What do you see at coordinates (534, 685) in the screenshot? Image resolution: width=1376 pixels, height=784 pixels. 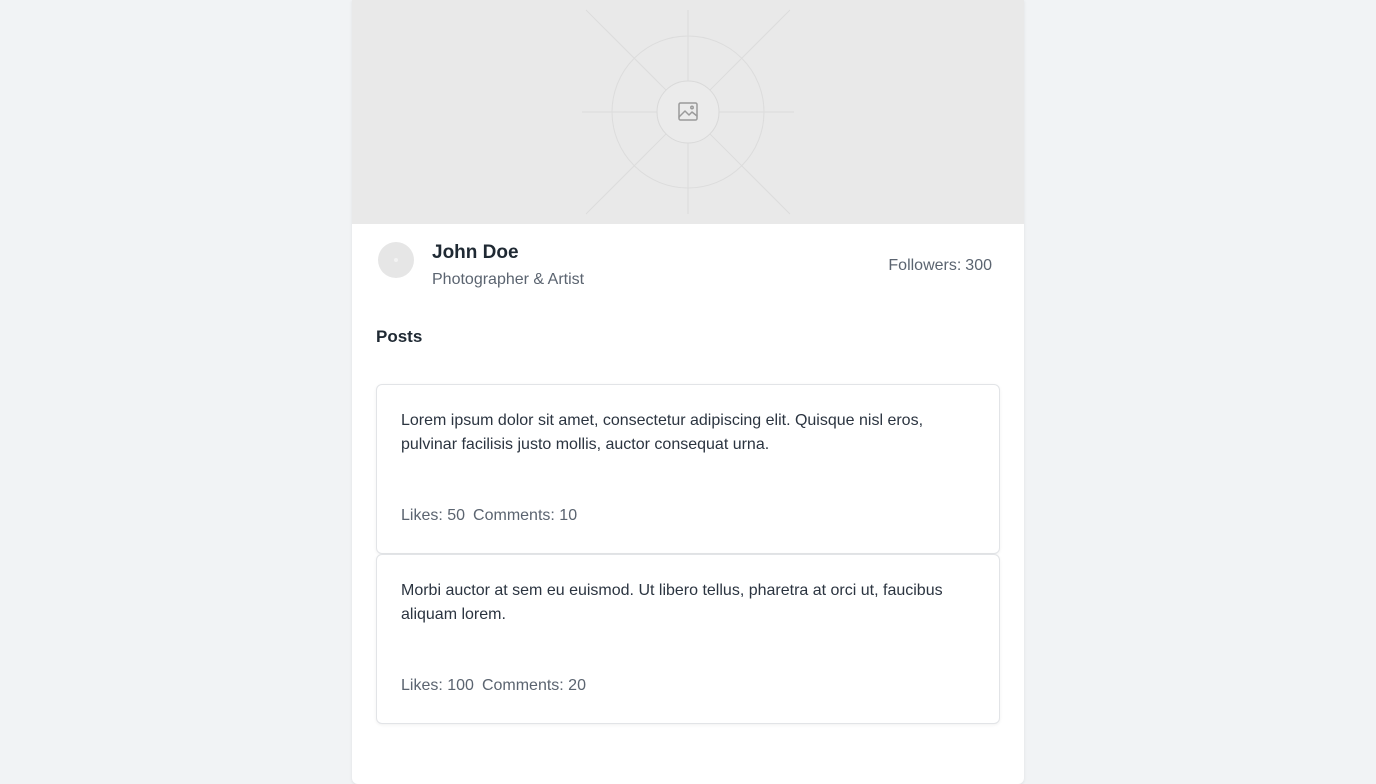 I see `post-comments: Comments: 20` at bounding box center [534, 685].